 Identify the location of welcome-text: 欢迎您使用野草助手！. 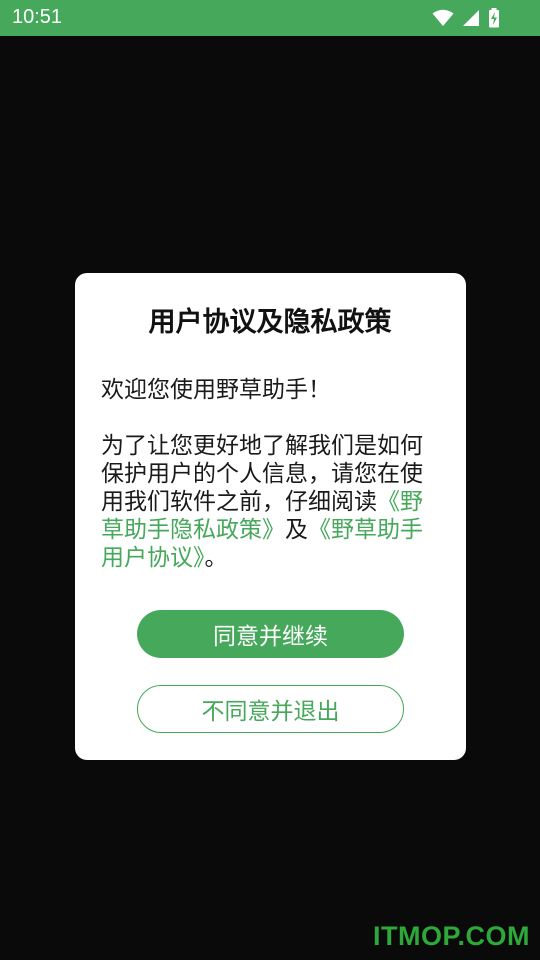
(216, 390).